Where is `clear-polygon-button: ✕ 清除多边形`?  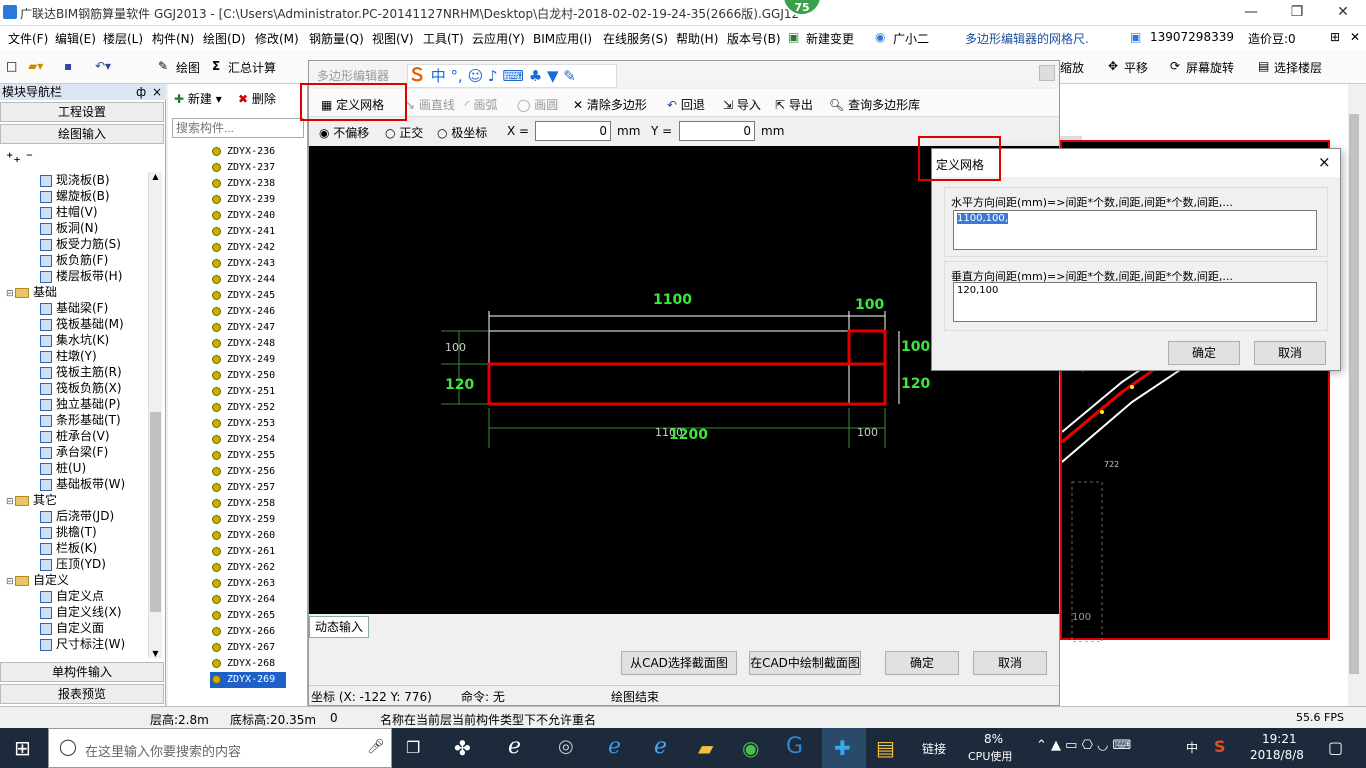
clear-polygon-button: ✕ 清除多边形 is located at coordinates (610, 104).